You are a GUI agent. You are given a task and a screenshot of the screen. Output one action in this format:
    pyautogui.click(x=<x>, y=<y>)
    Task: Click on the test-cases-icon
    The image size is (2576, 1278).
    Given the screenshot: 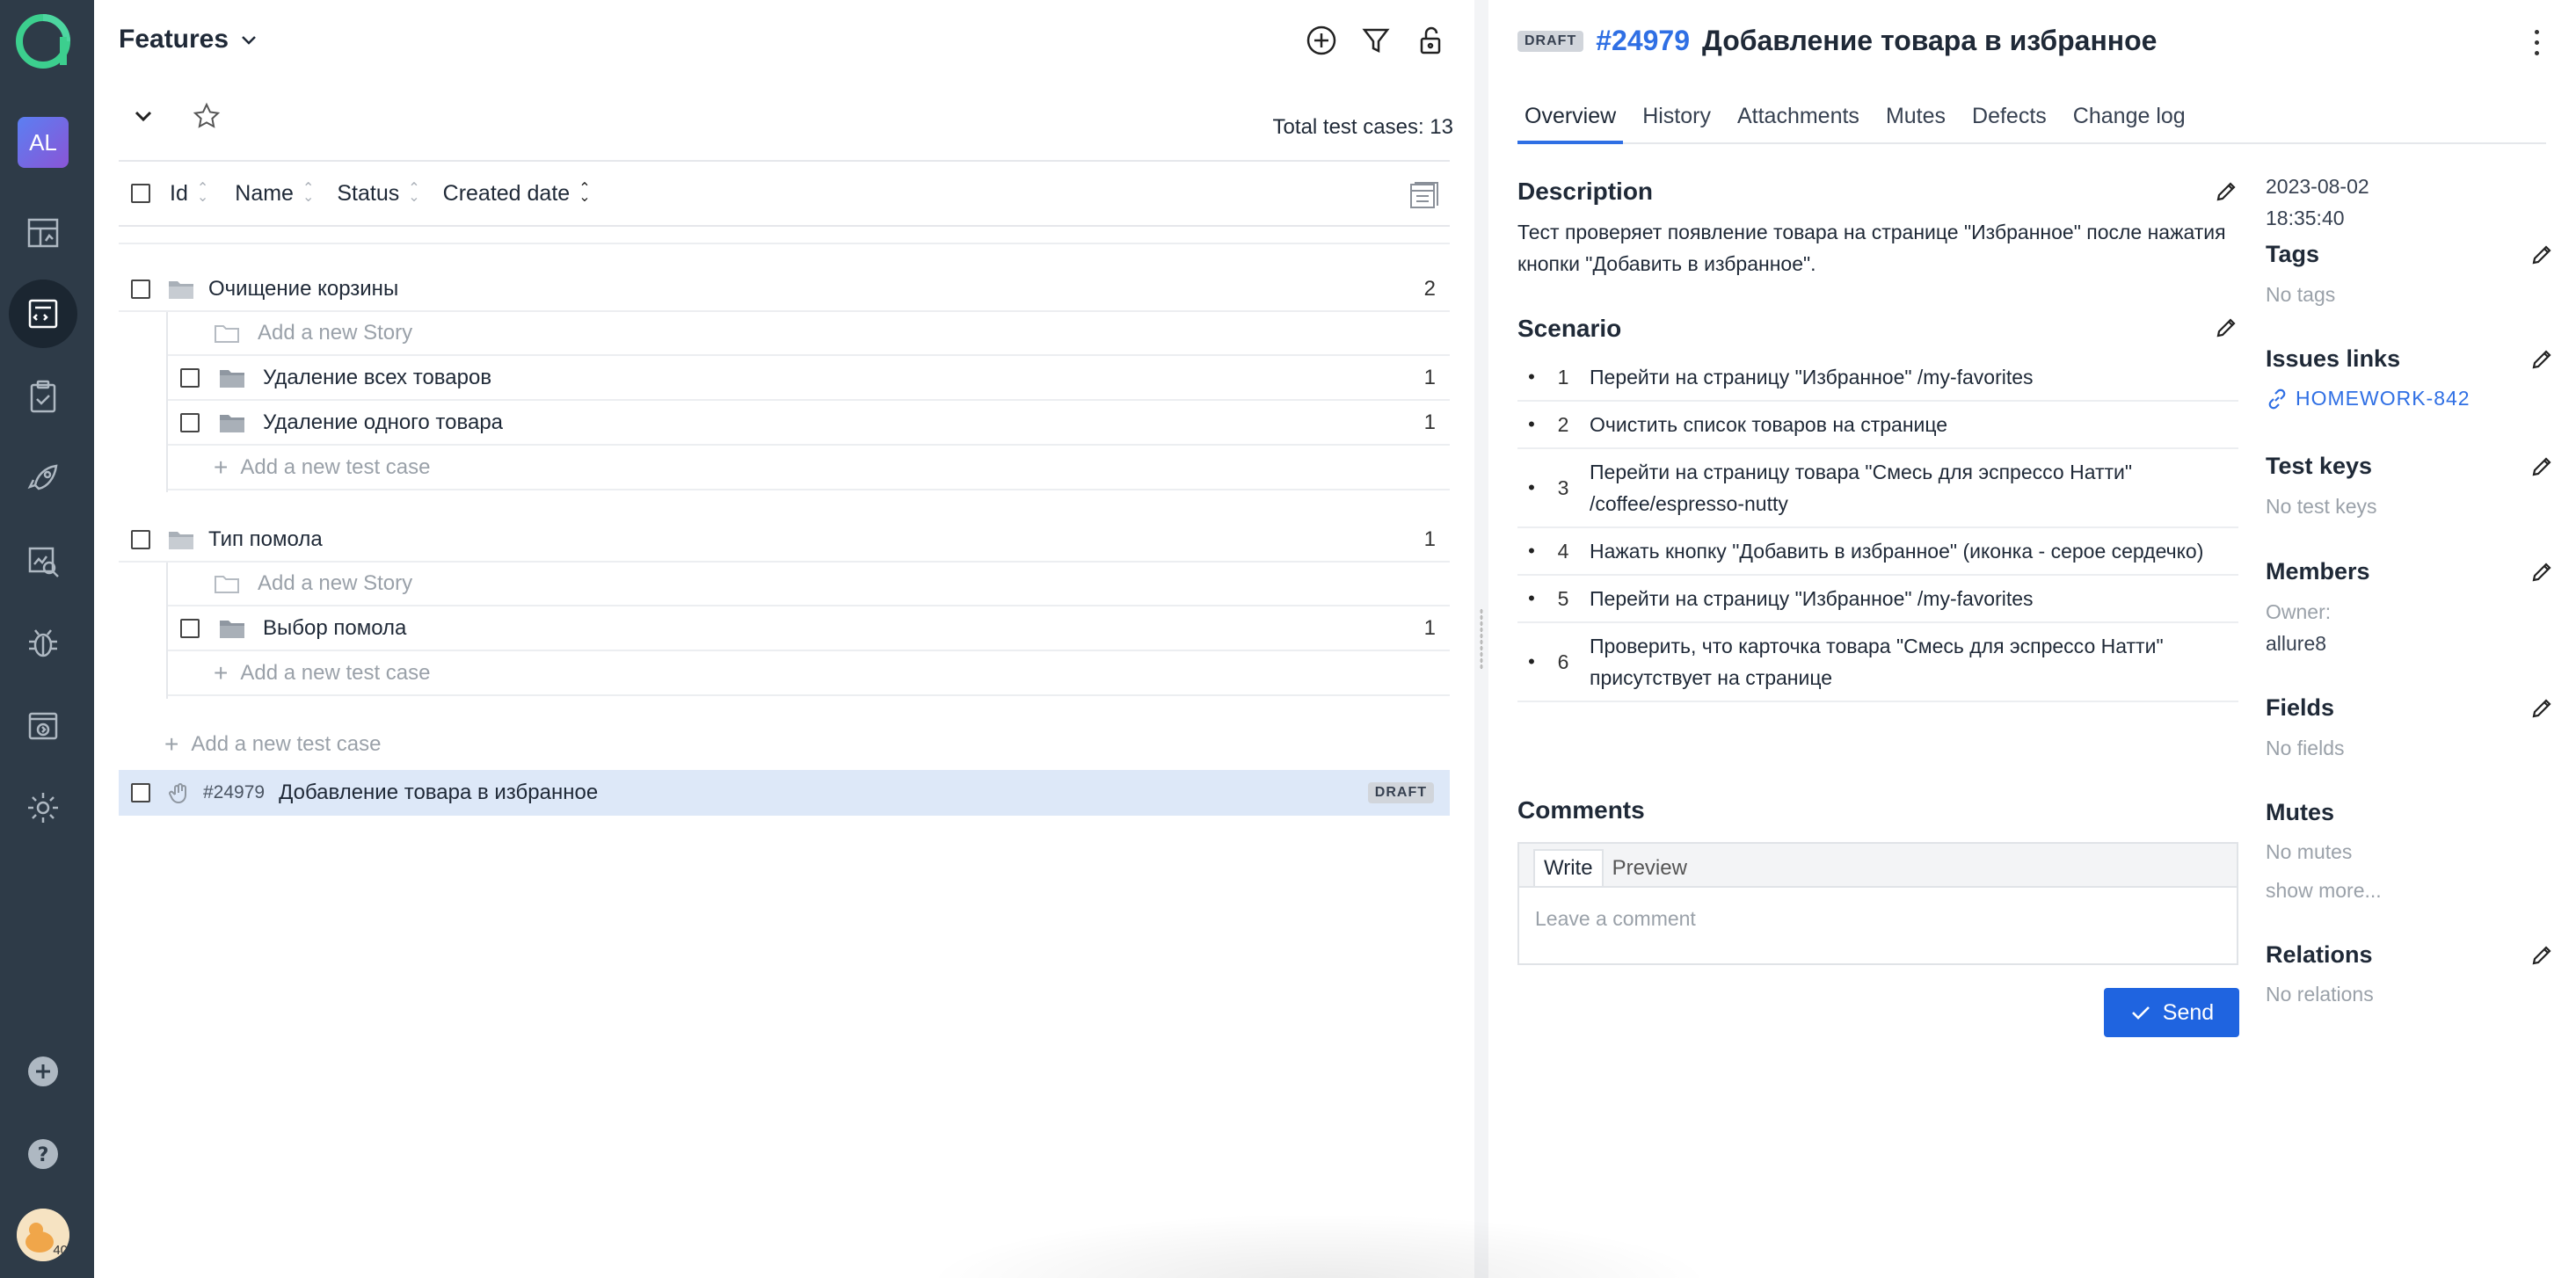 What is the action you would take?
    pyautogui.click(x=43, y=314)
    